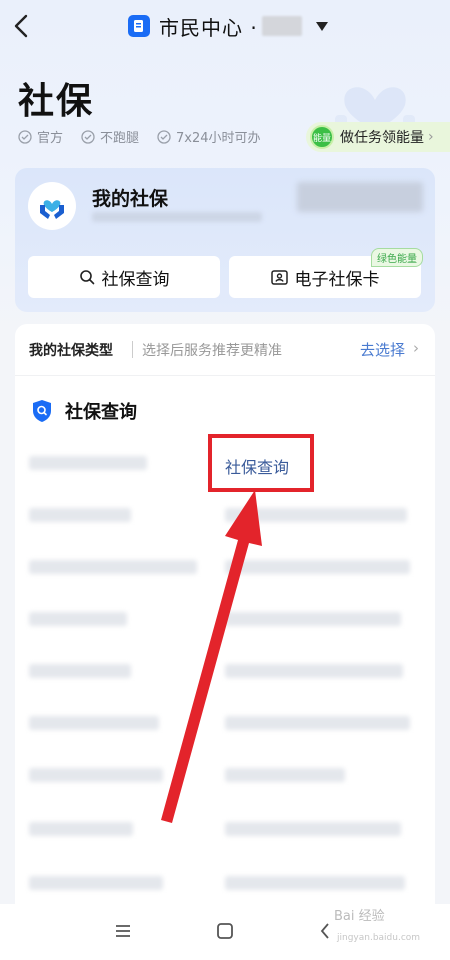 This screenshot has width=450, height=960. I want to click on social-query-label: 社保查询, so click(135, 279).